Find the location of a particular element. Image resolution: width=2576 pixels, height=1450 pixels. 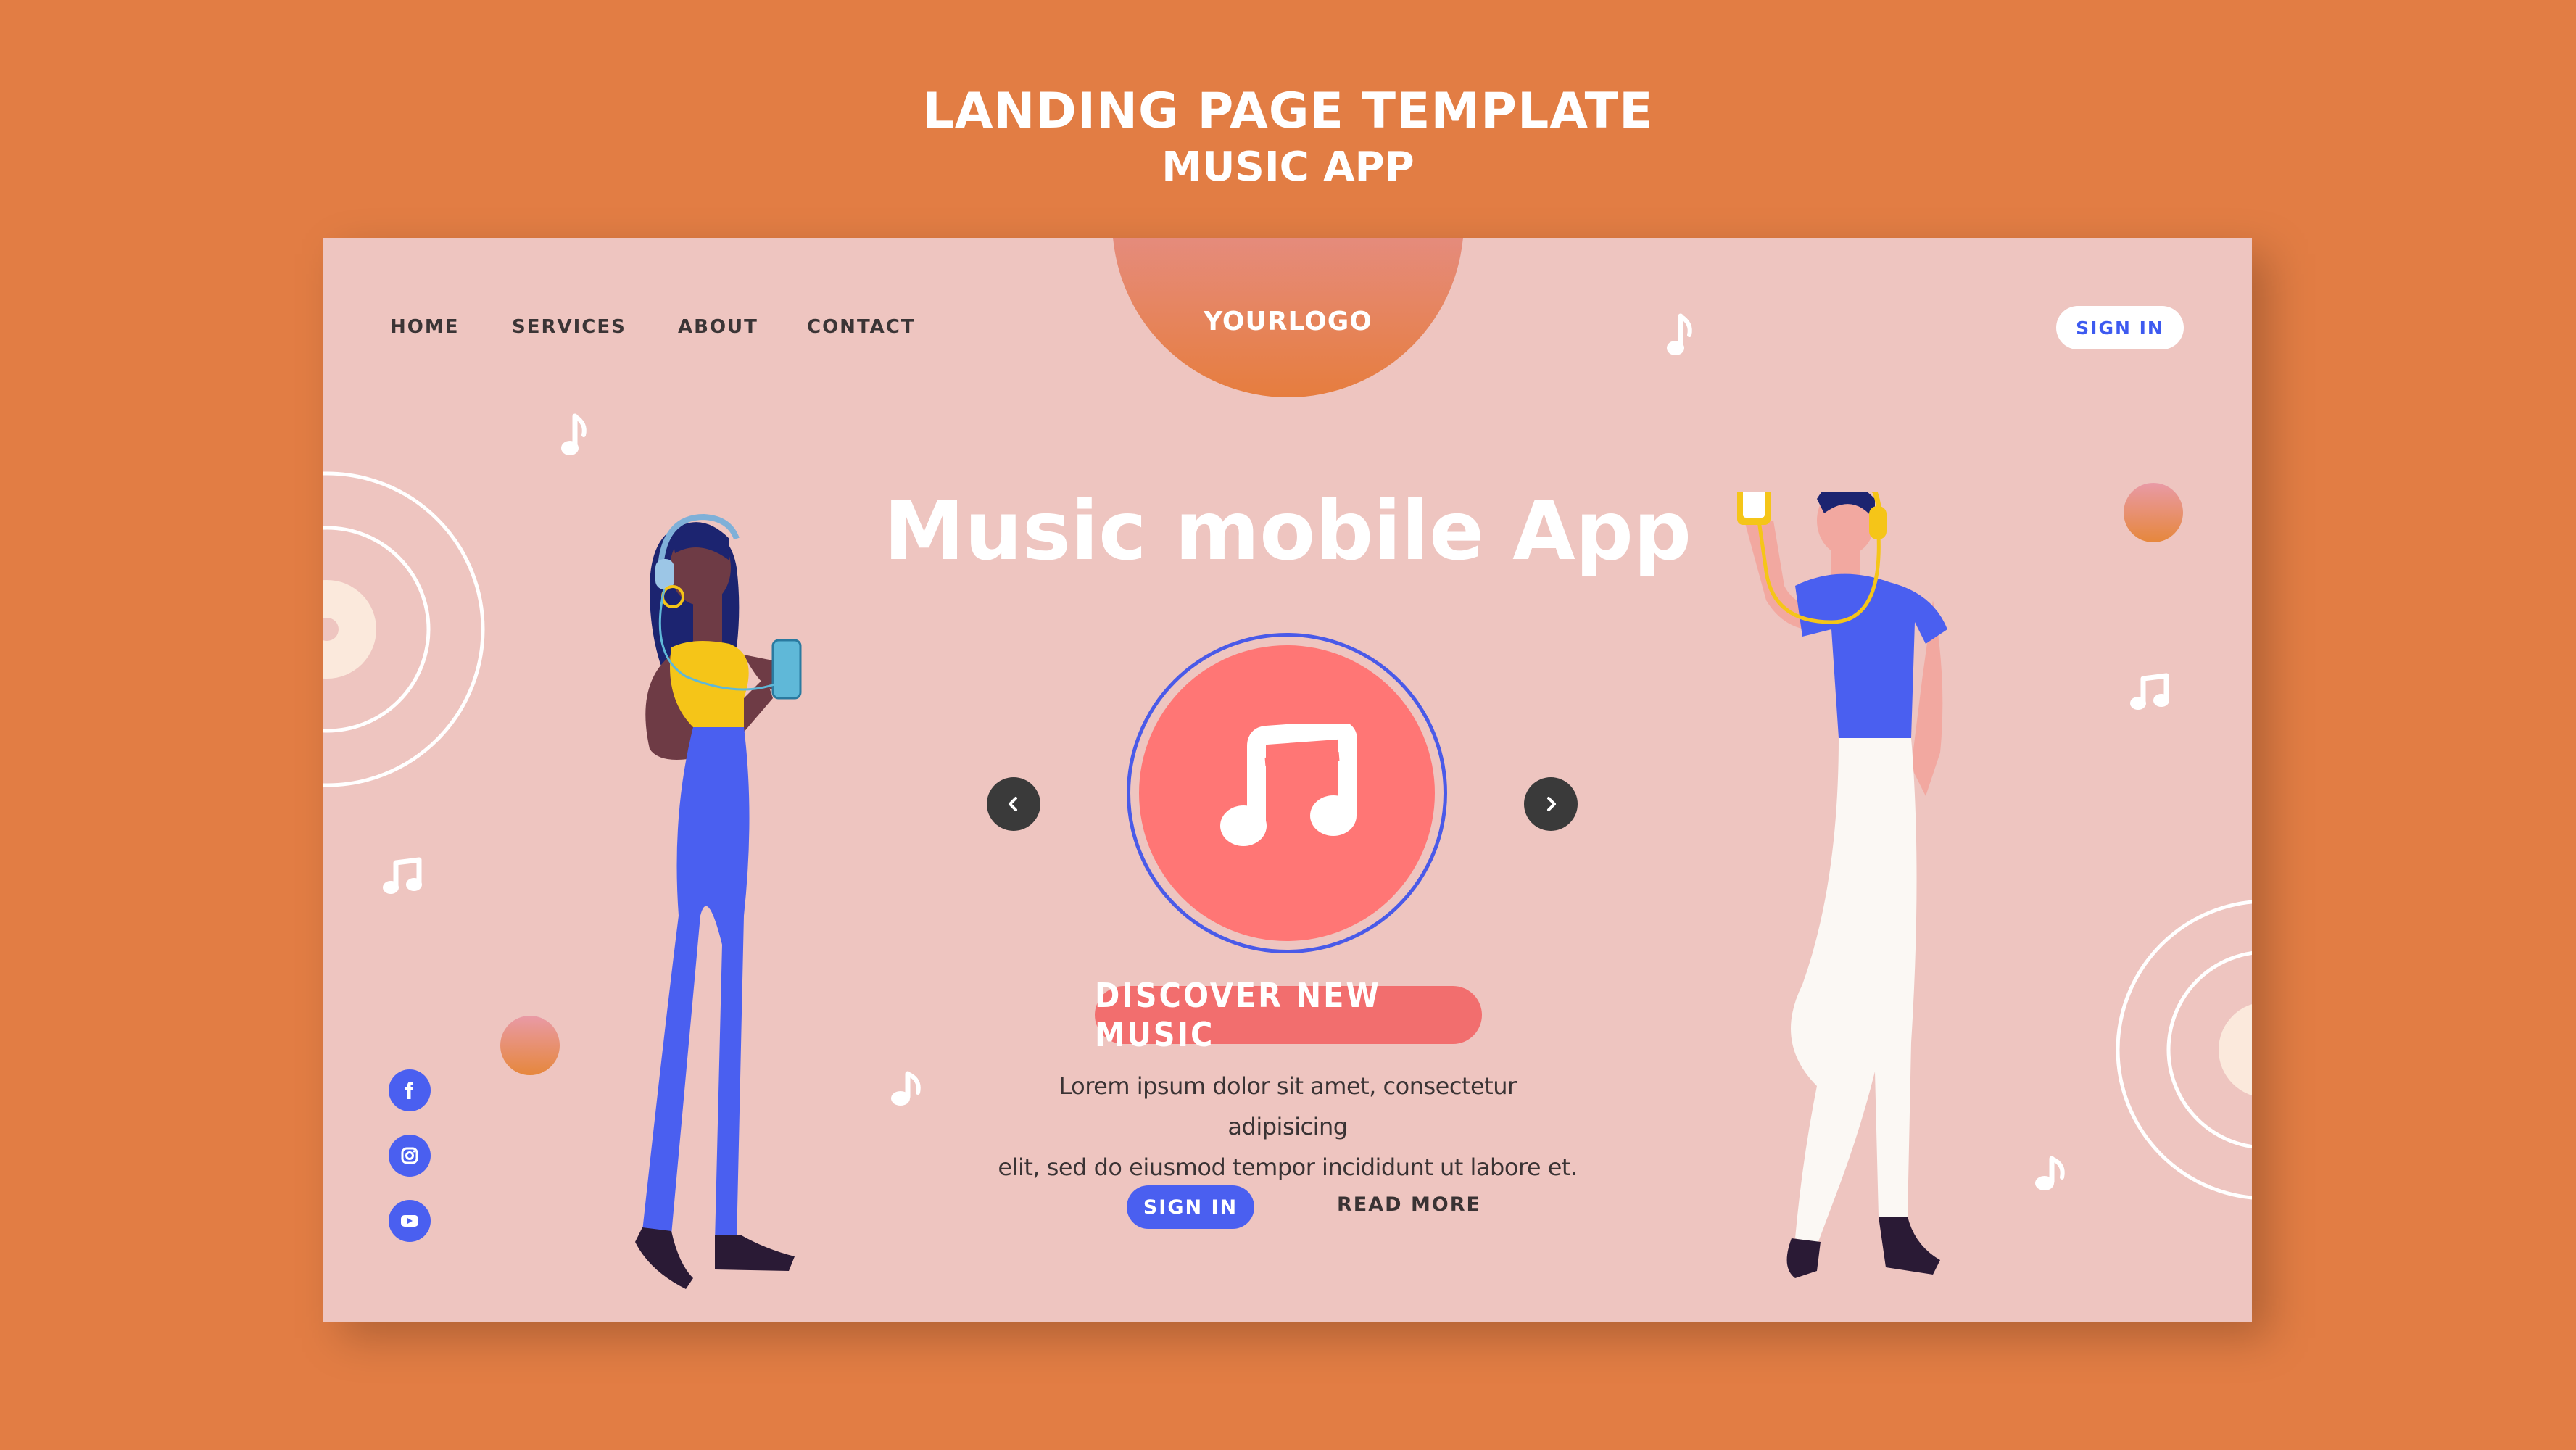

vinyl-decoration-right is located at coordinates (2184, 1050).